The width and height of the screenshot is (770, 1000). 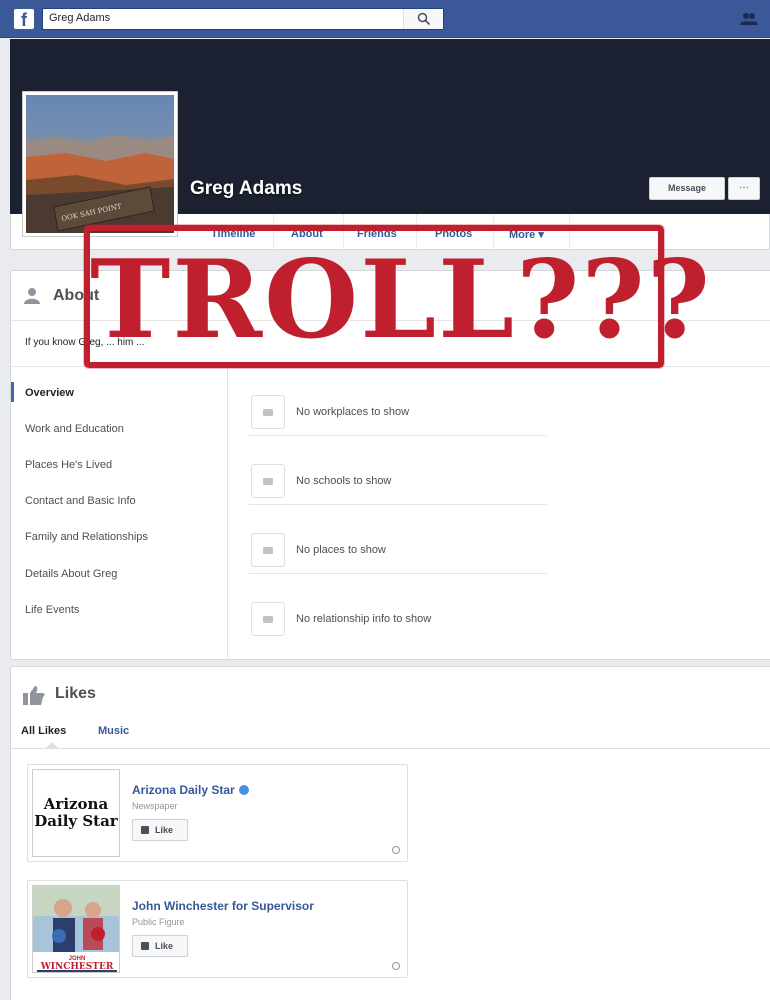 What do you see at coordinates (243, 19) in the screenshot?
I see `search-box: Greg Adams` at bounding box center [243, 19].